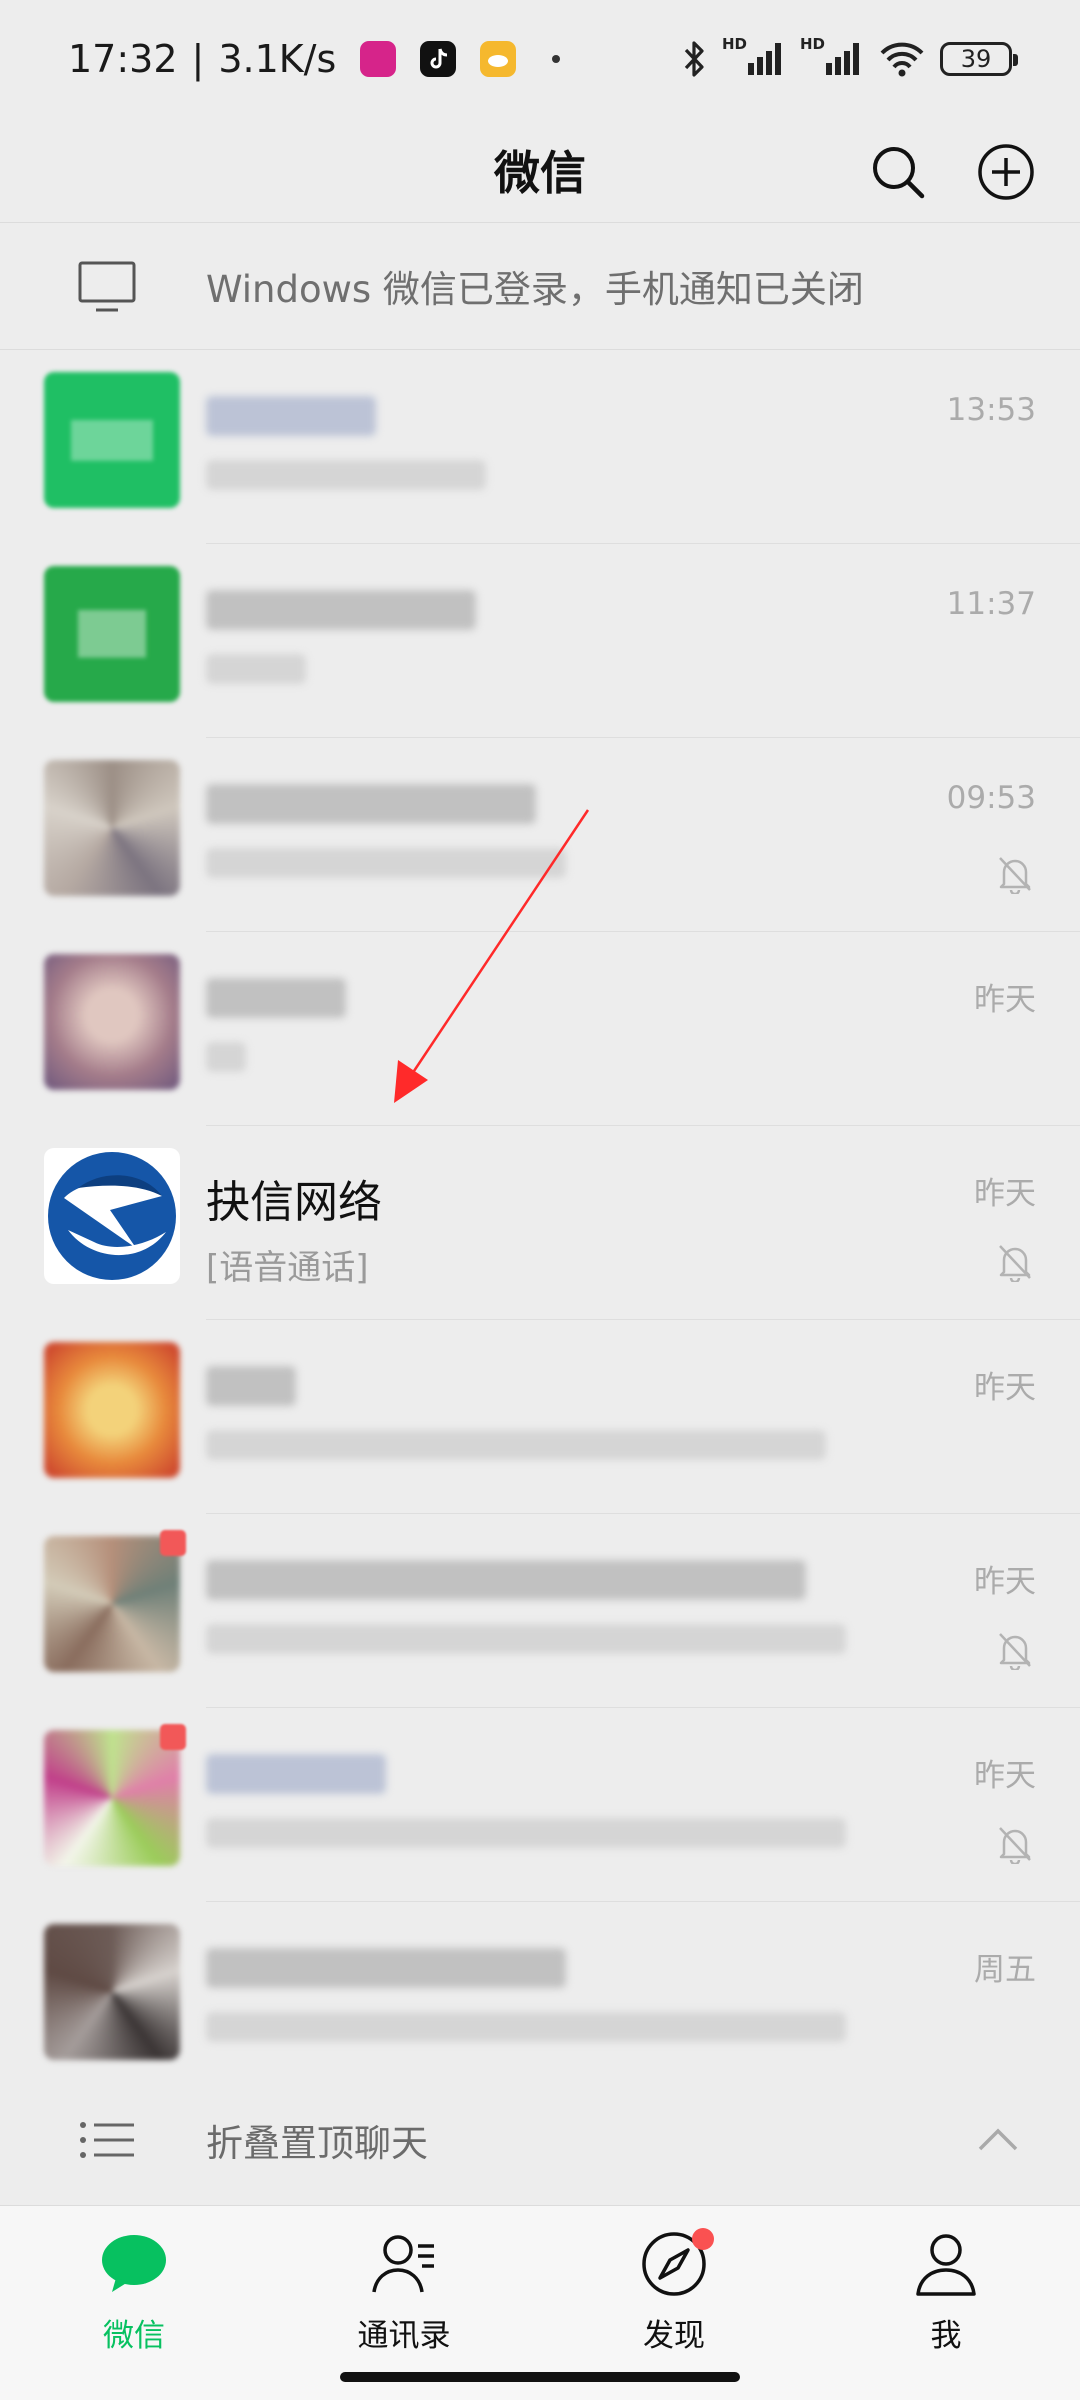  I want to click on chat-item: 11:37, so click(540, 641).